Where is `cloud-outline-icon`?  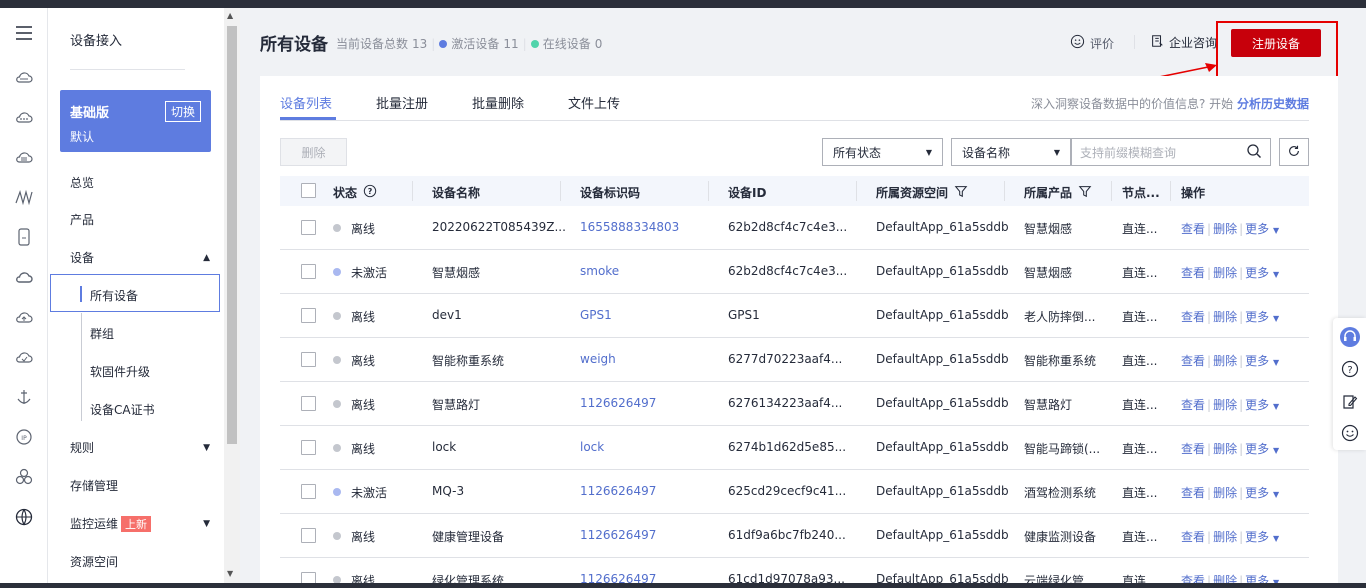
cloud-outline-icon is located at coordinates (24, 277).